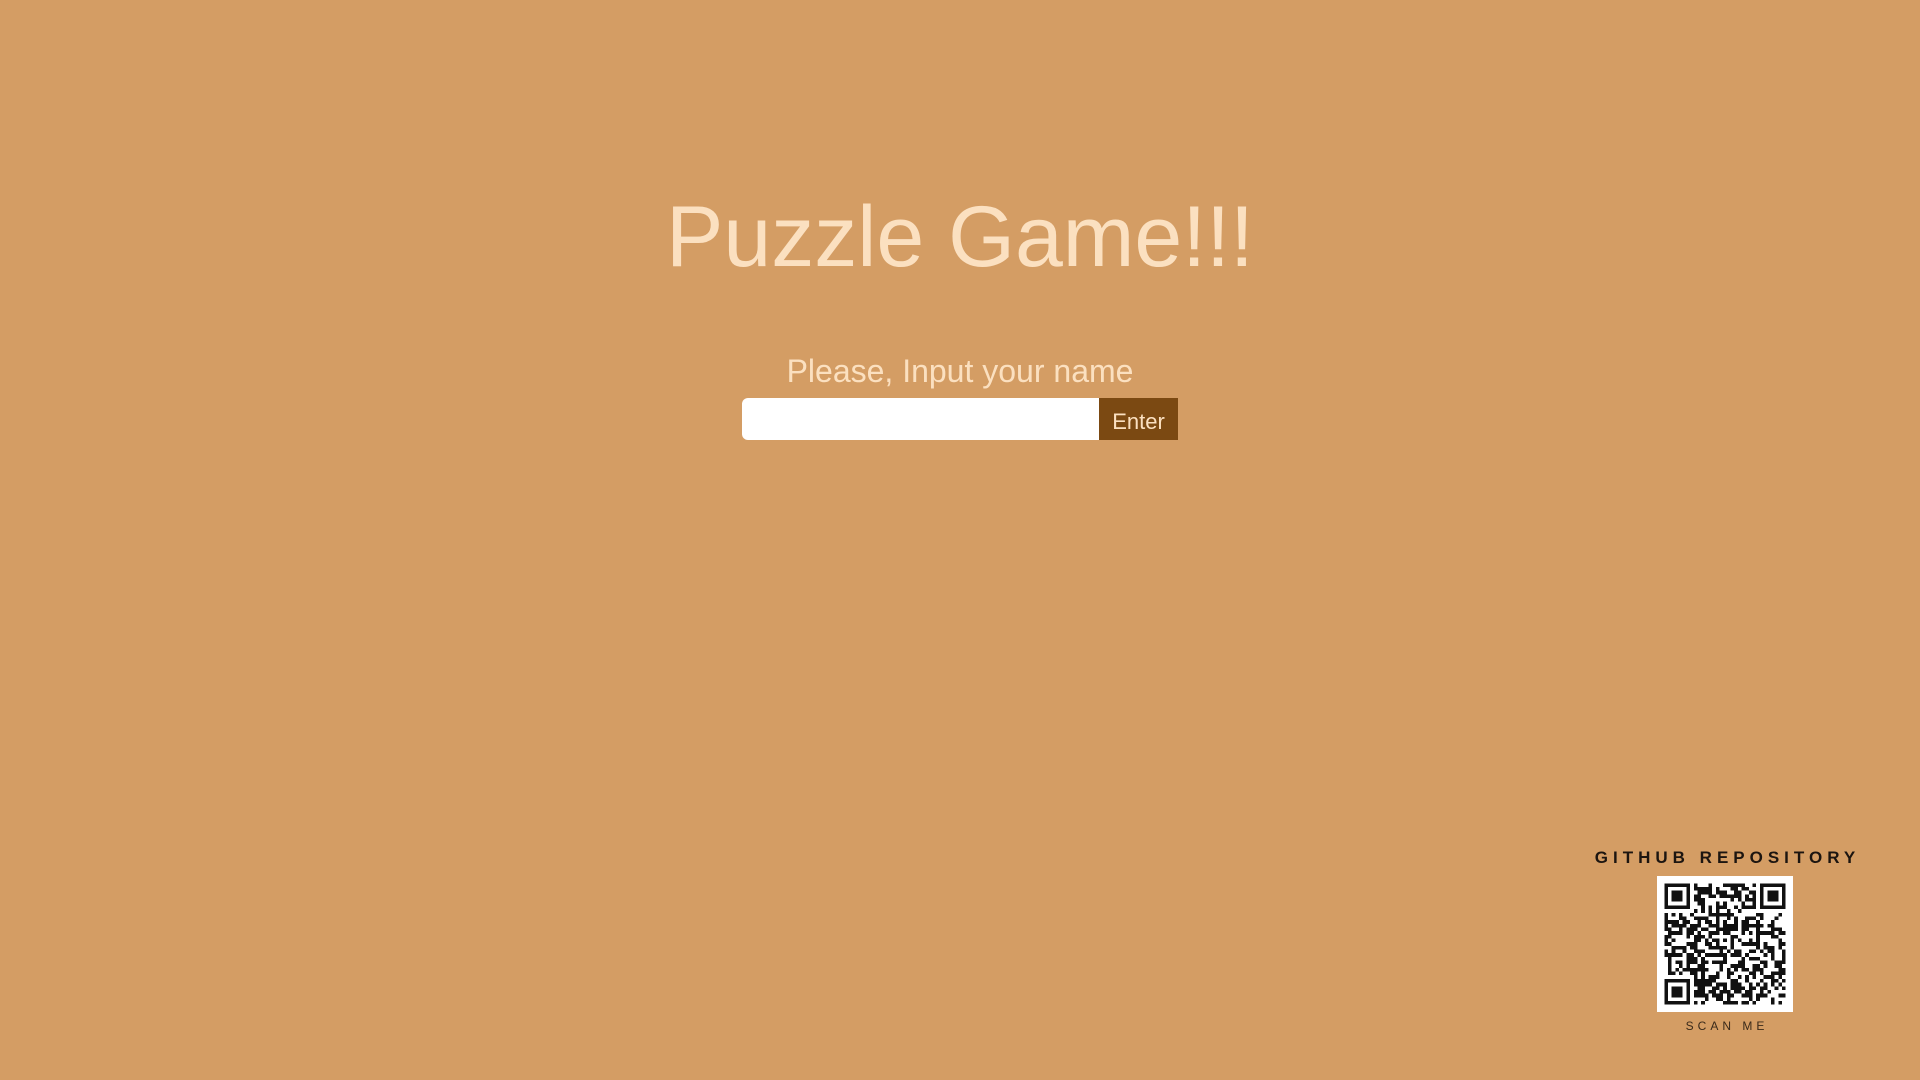  What do you see at coordinates (960, 237) in the screenshot?
I see `page-title: Puzzle Game!!!` at bounding box center [960, 237].